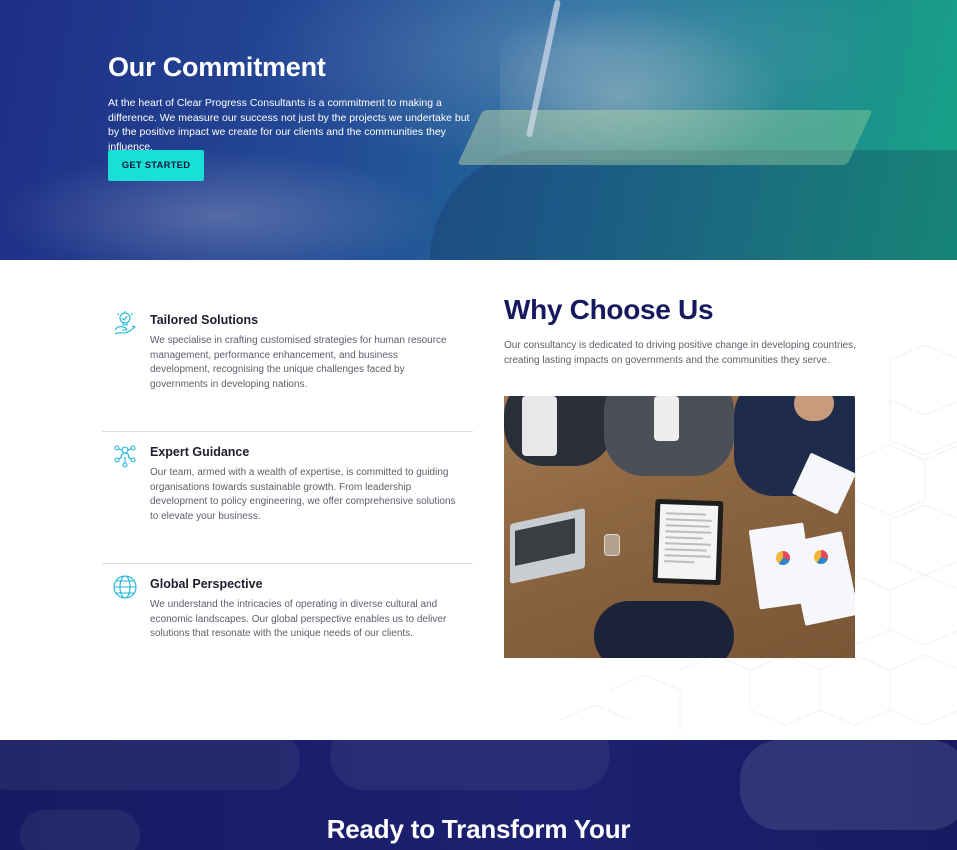  What do you see at coordinates (478, 829) in the screenshot?
I see `cta-title: Ready to Transform Your` at bounding box center [478, 829].